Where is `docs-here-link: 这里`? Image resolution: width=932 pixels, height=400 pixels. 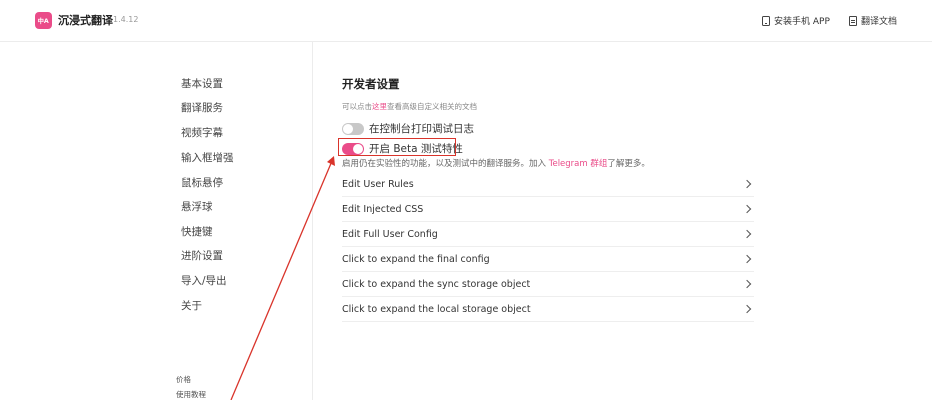
docs-here-link: 这里 is located at coordinates (379, 106).